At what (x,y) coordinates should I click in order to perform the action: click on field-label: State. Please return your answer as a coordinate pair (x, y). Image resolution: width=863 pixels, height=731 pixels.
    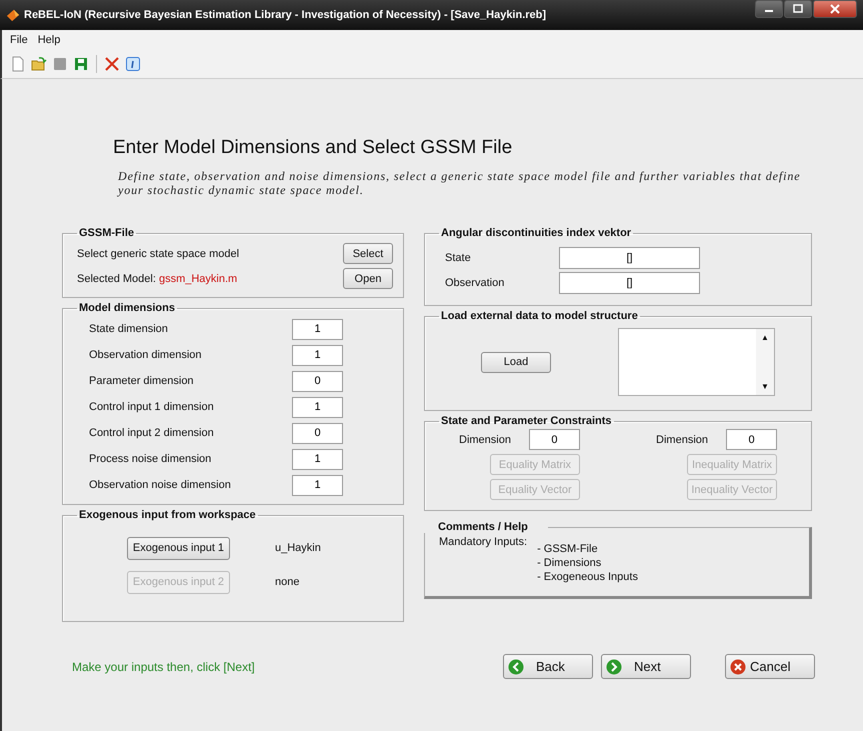
    Looking at the image, I should click on (458, 258).